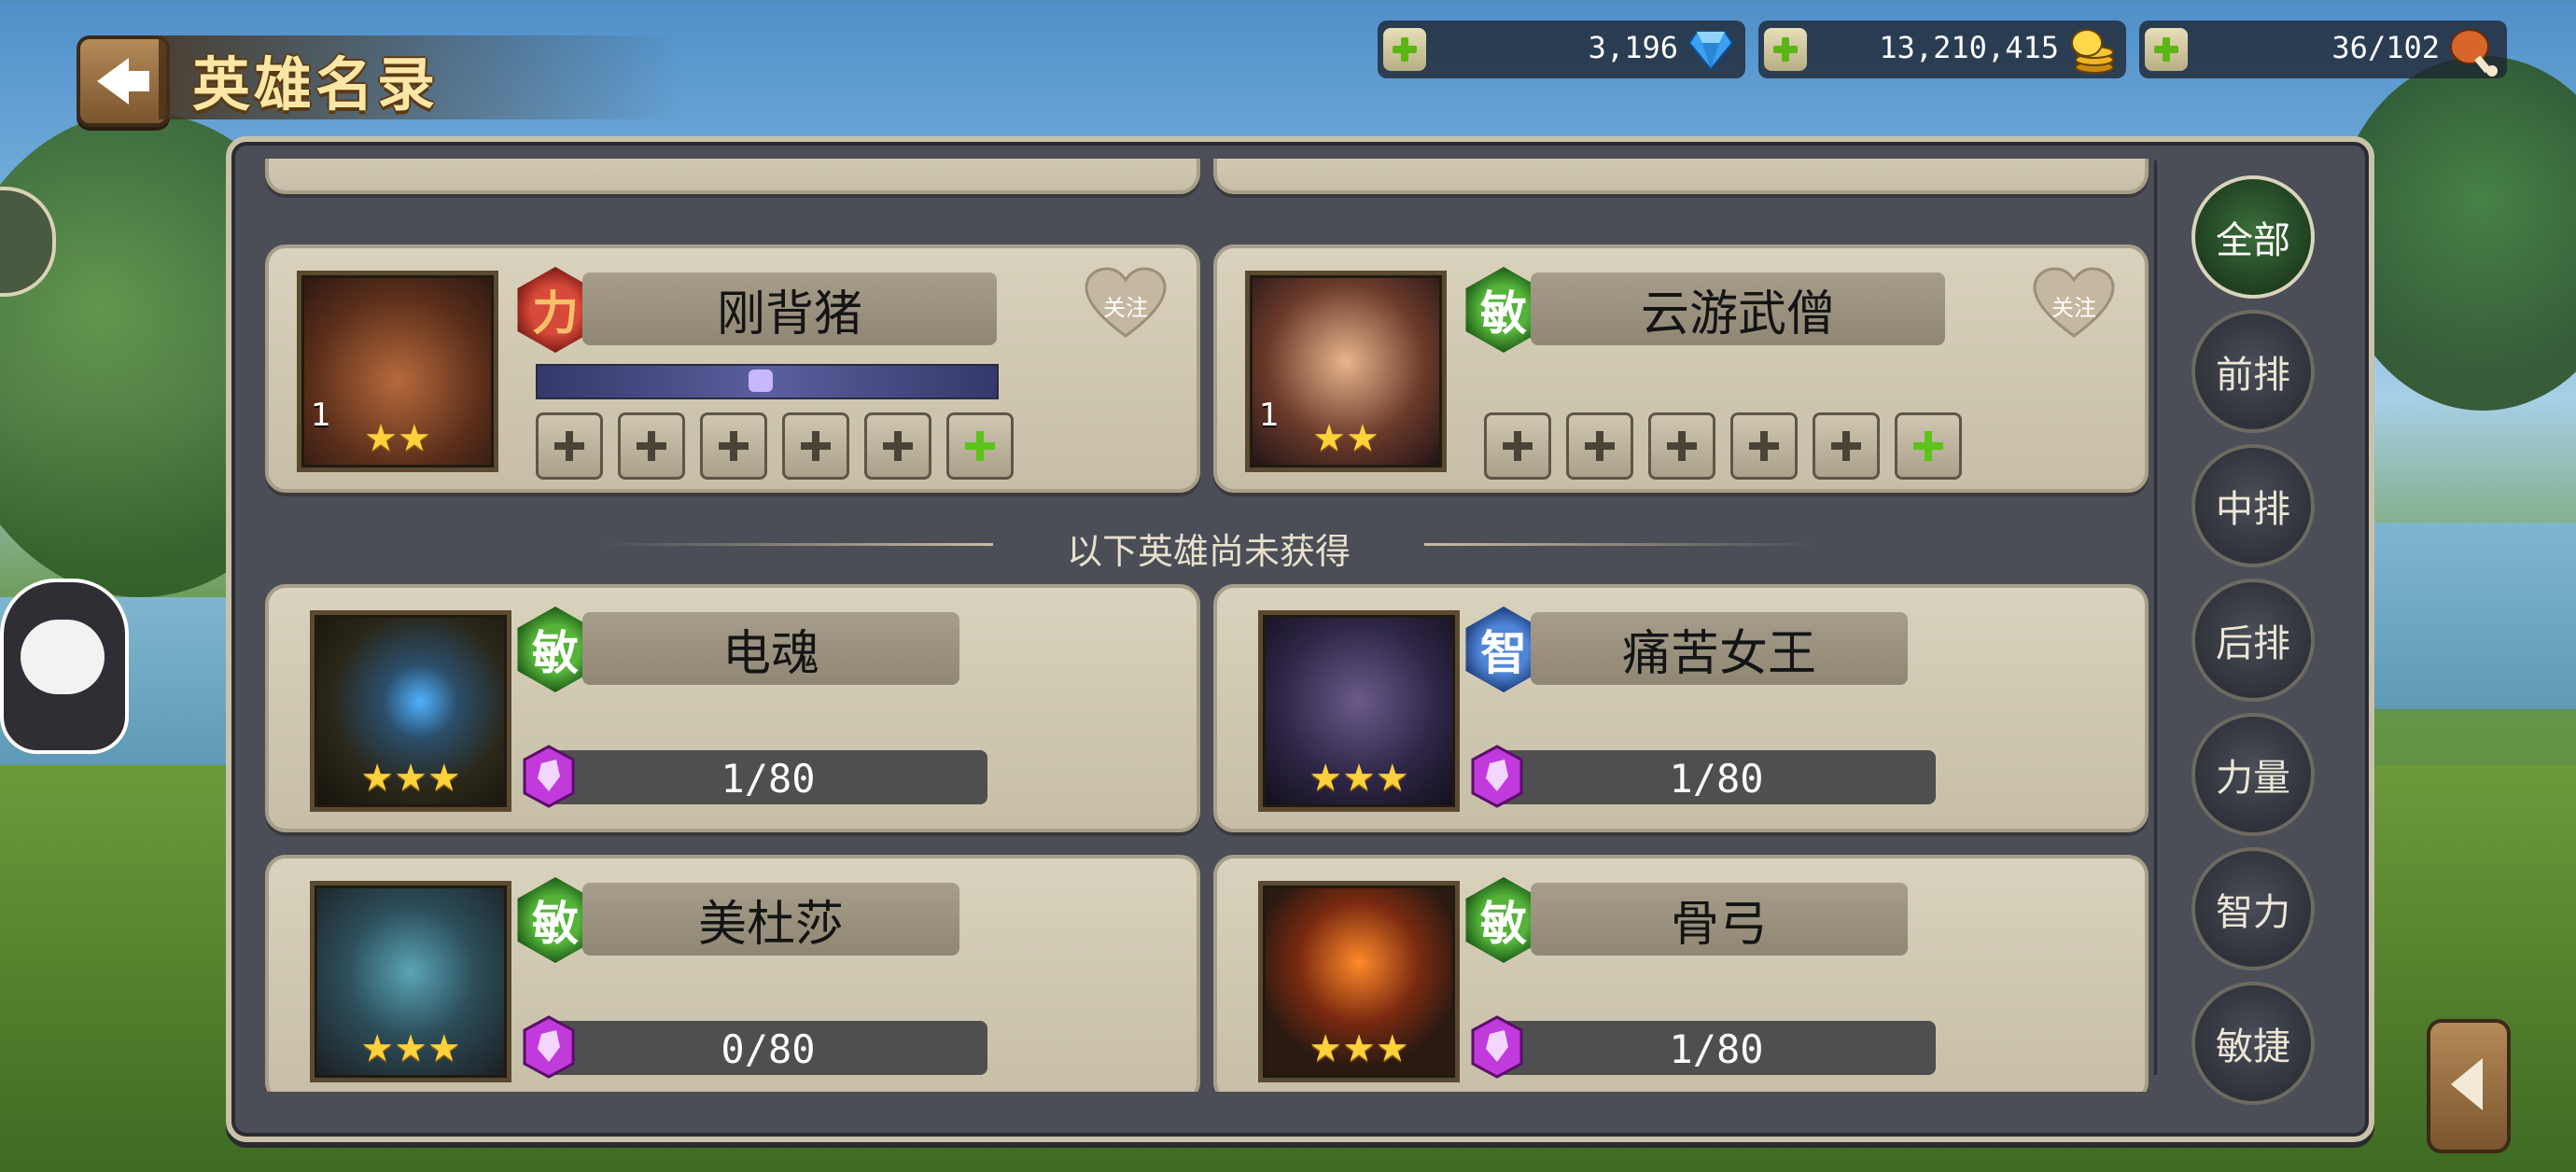 The width and height of the screenshot is (2576, 1172). What do you see at coordinates (1719, 919) in the screenshot?
I see `hero-name: 骨弓` at bounding box center [1719, 919].